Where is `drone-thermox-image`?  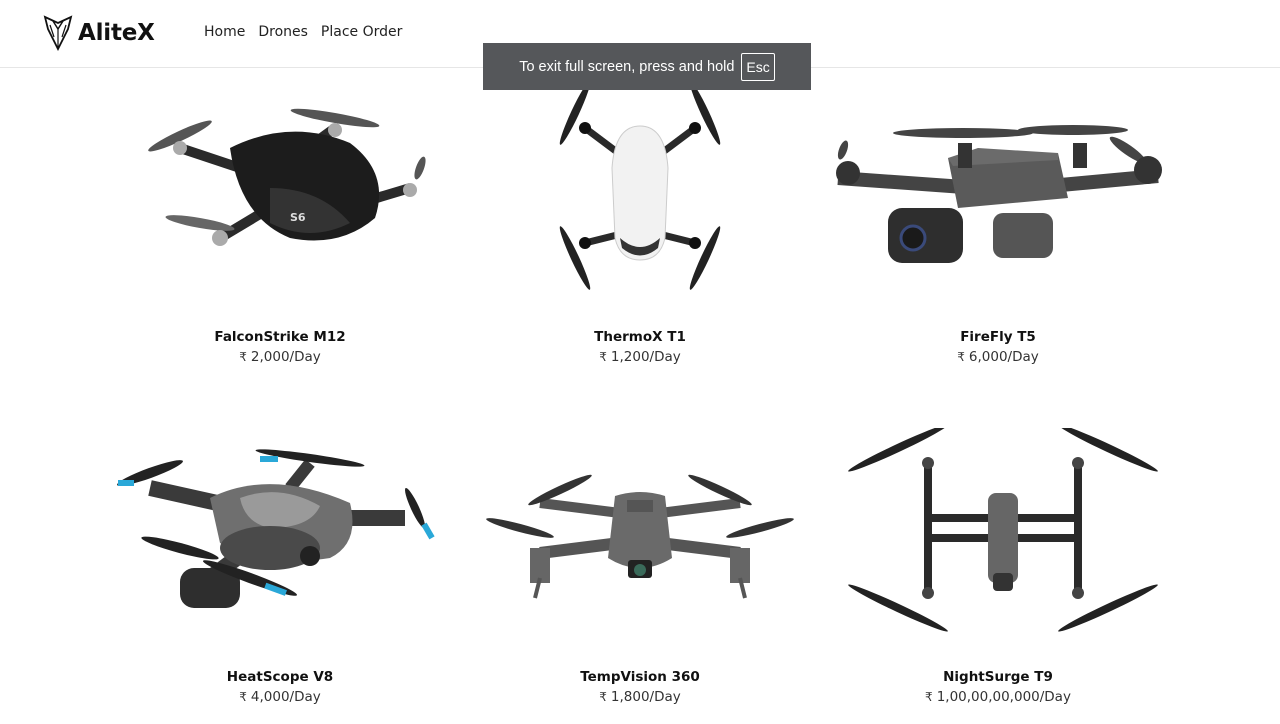
drone-thermox-image is located at coordinates (640, 208).